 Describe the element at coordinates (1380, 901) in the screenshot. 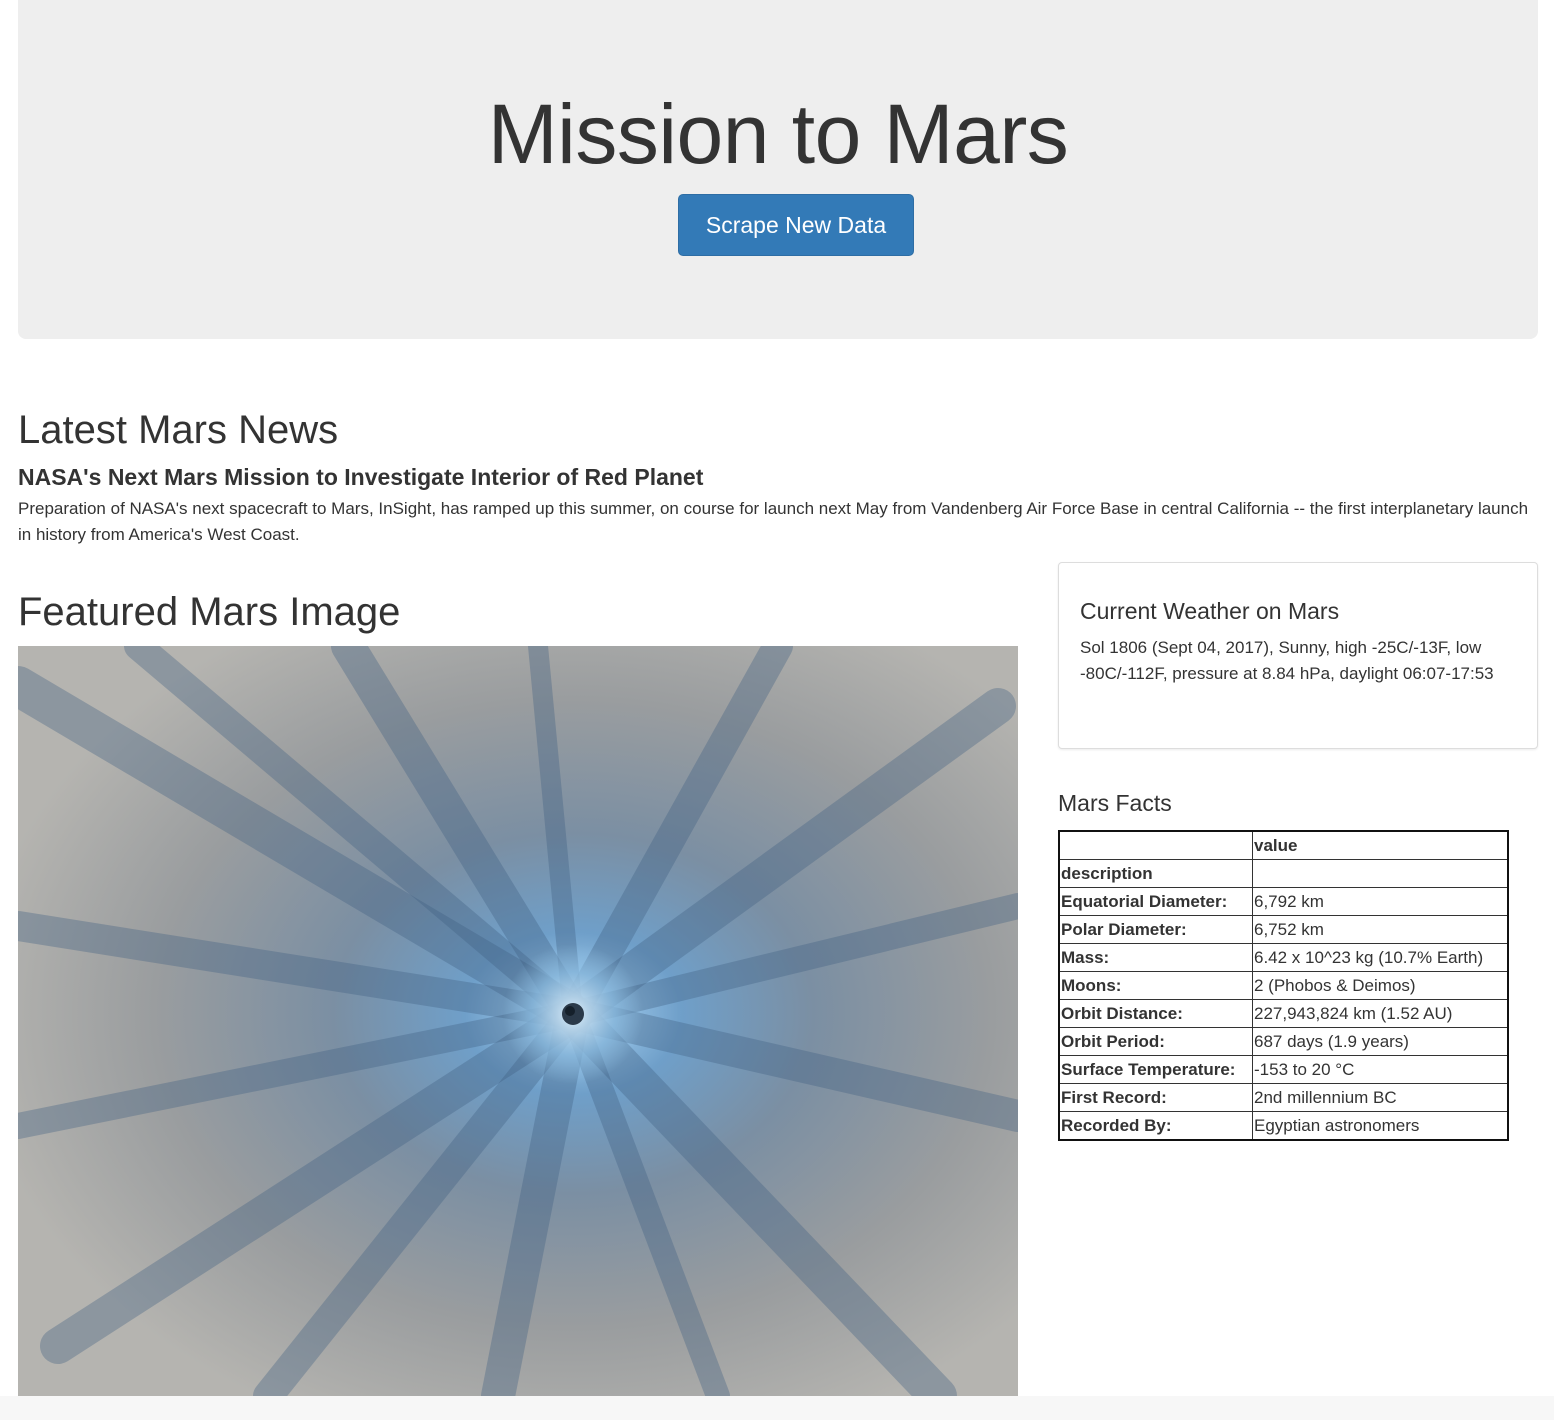

I see `fact-value: 6,792 km` at that location.